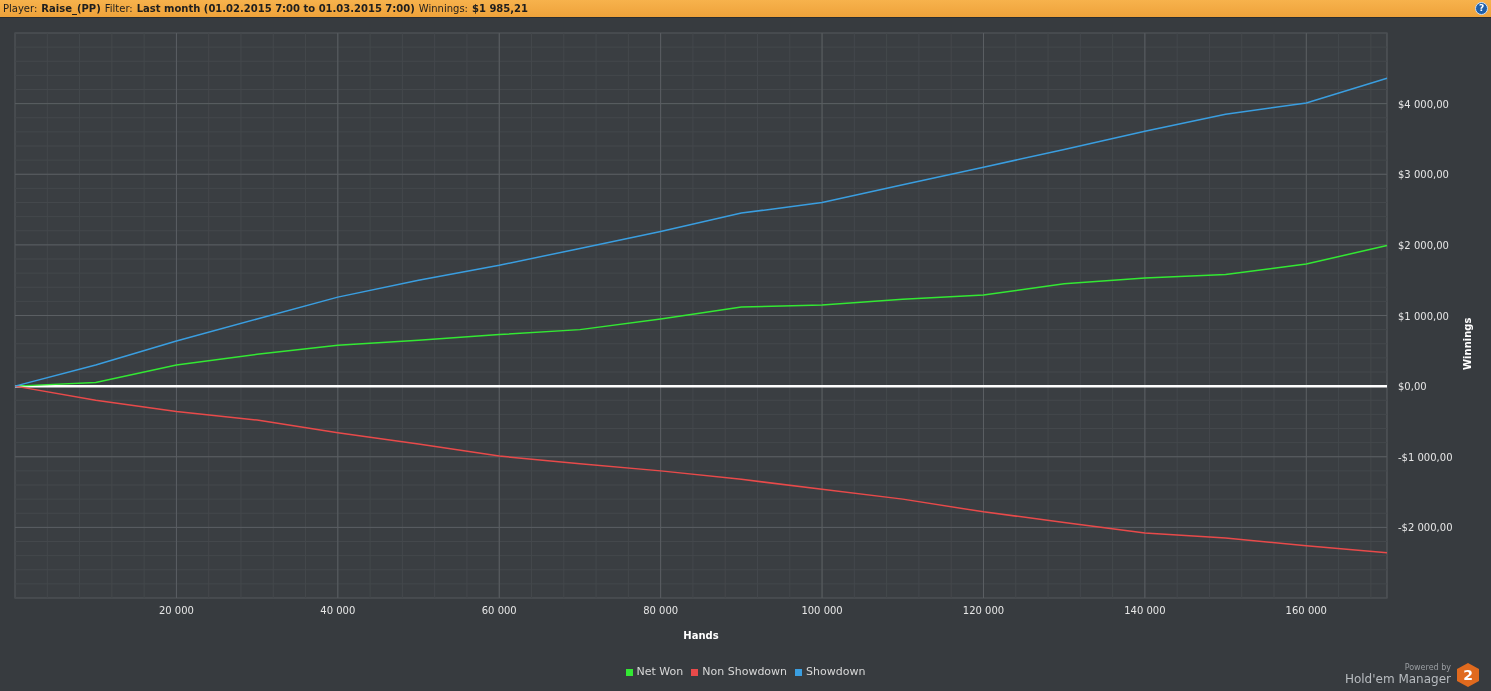  Describe the element at coordinates (1306, 610) in the screenshot. I see `x-tick-label: 160 000` at that location.